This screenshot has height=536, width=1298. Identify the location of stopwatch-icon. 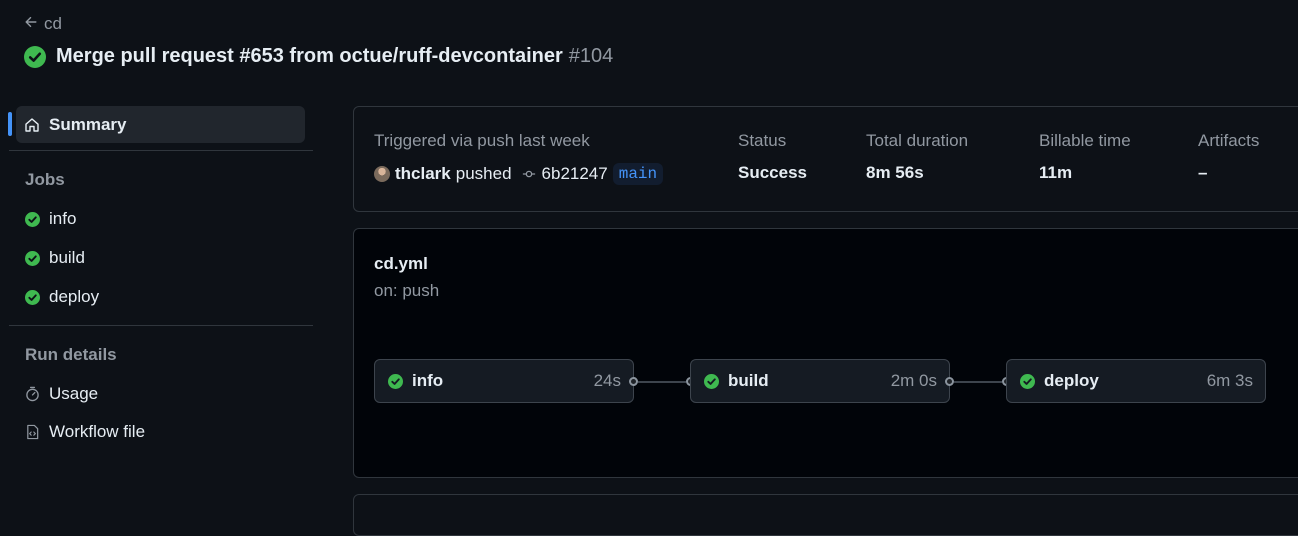
(32, 394).